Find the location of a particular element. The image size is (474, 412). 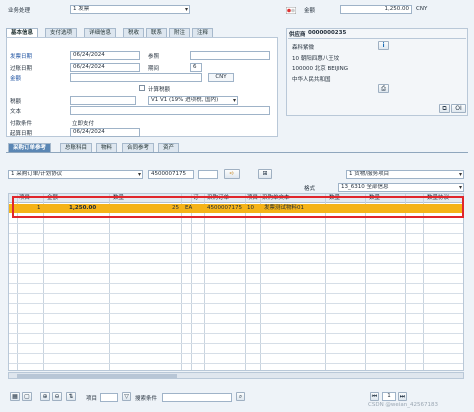

page-last-button: ⏭ is located at coordinates (402, 396).